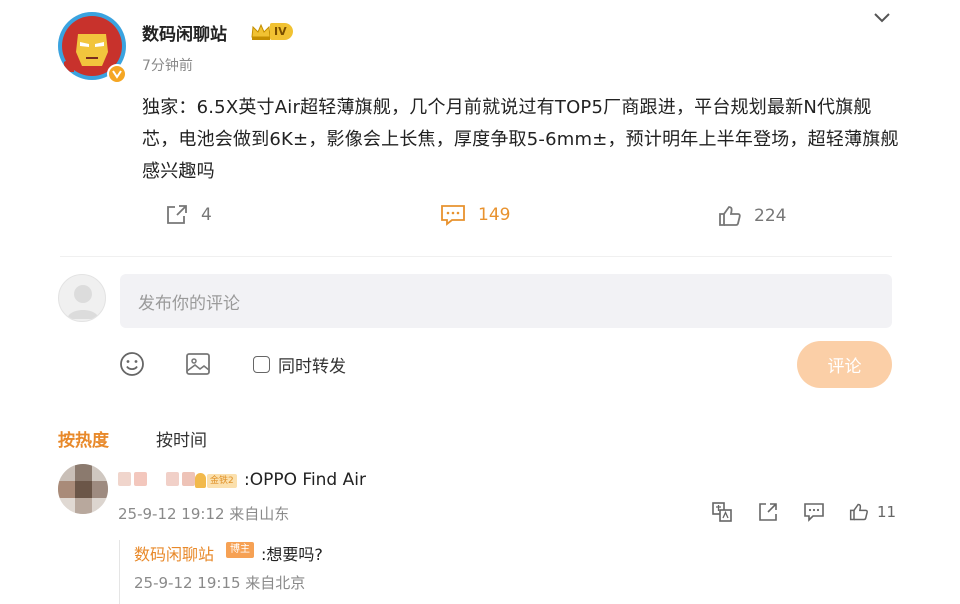 This screenshot has height=604, width=960. Describe the element at coordinates (181, 438) in the screenshot. I see `tab-sort-time: 按时间` at that location.